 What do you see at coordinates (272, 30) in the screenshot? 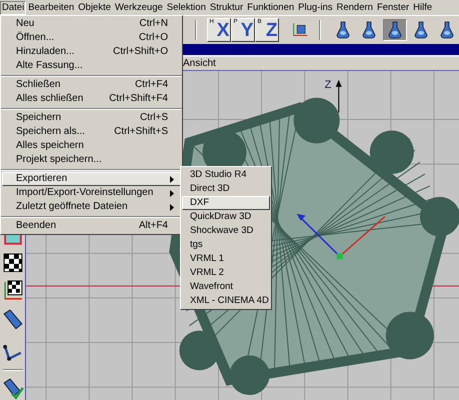
I see `axis-letter: Z` at bounding box center [272, 30].